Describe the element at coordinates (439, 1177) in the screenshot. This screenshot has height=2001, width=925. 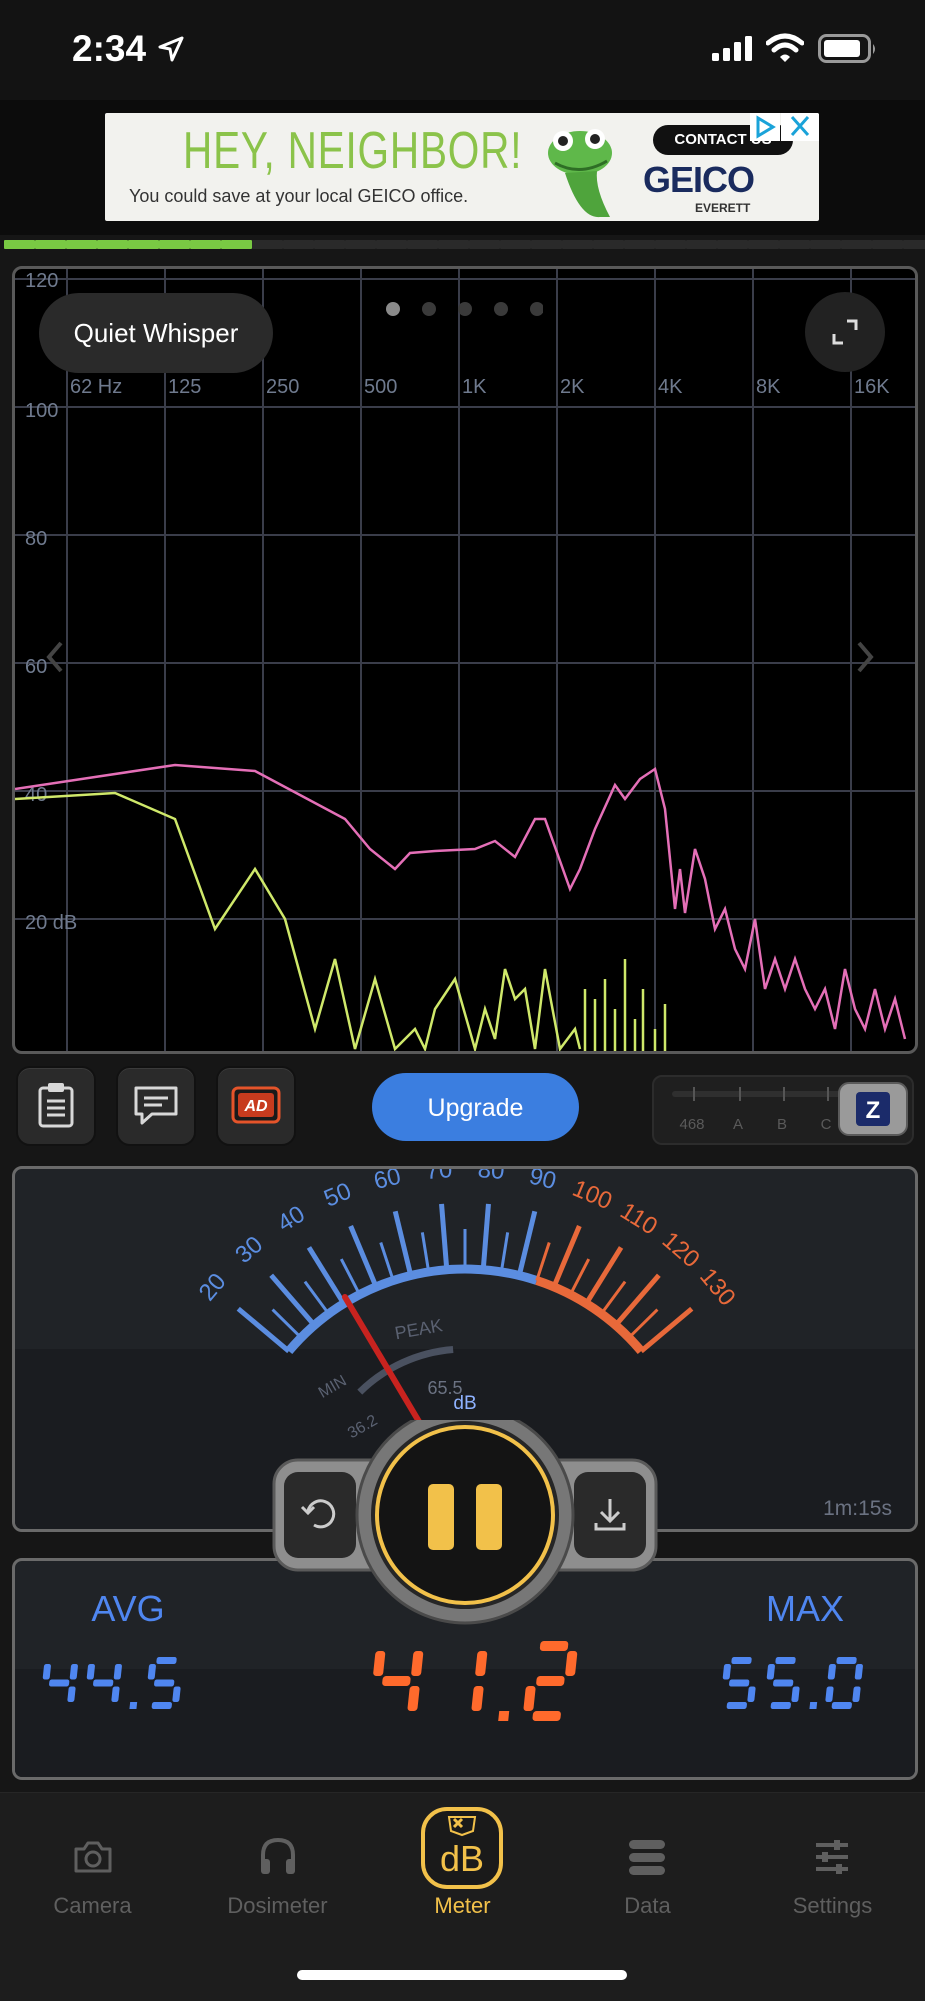
I see `scale-label: 70` at that location.